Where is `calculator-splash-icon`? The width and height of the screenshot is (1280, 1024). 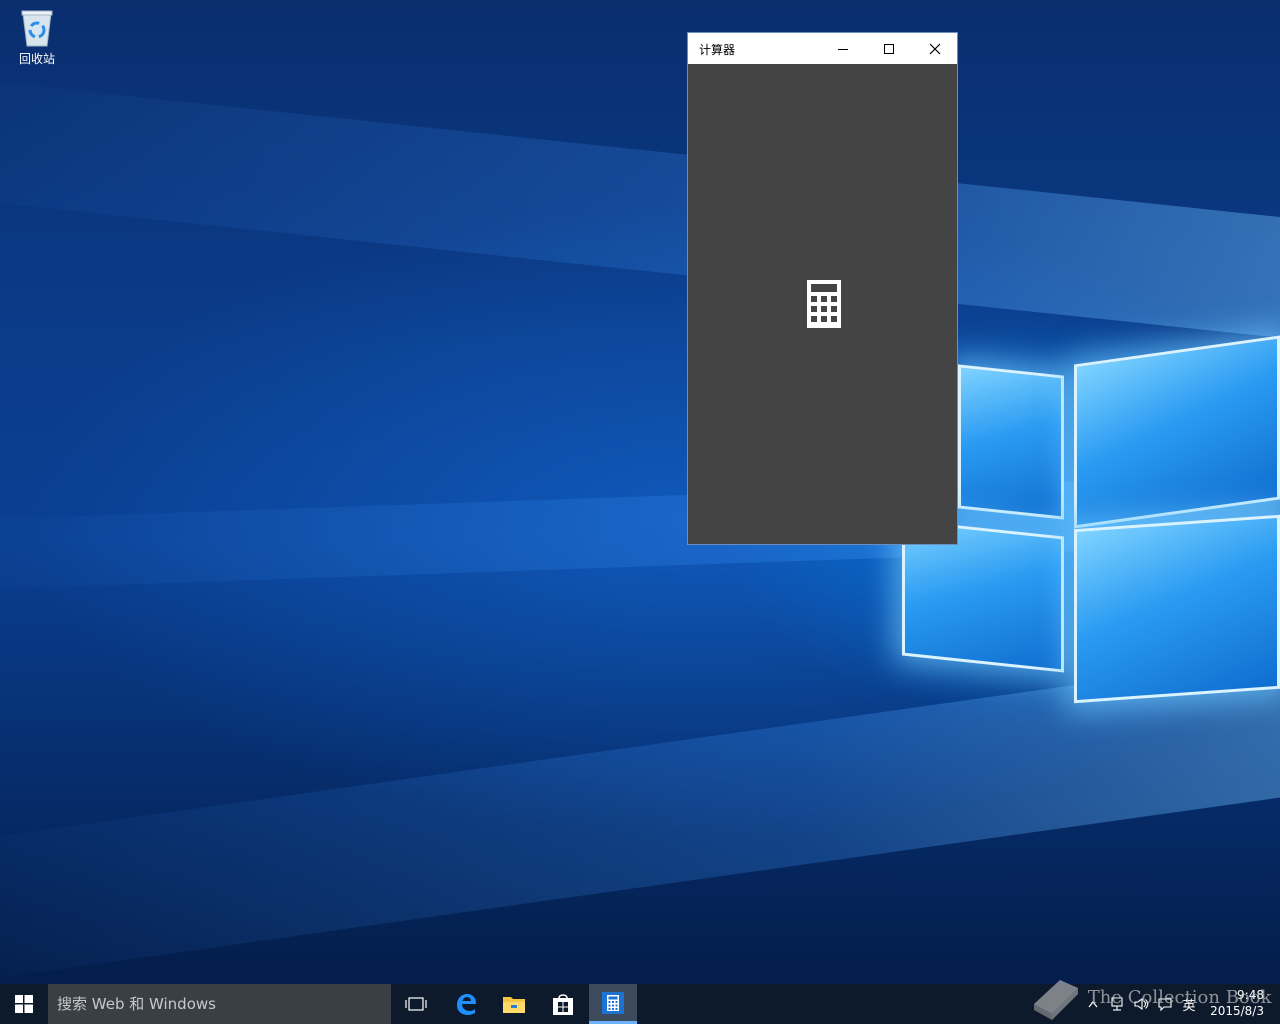 calculator-splash-icon is located at coordinates (824, 306).